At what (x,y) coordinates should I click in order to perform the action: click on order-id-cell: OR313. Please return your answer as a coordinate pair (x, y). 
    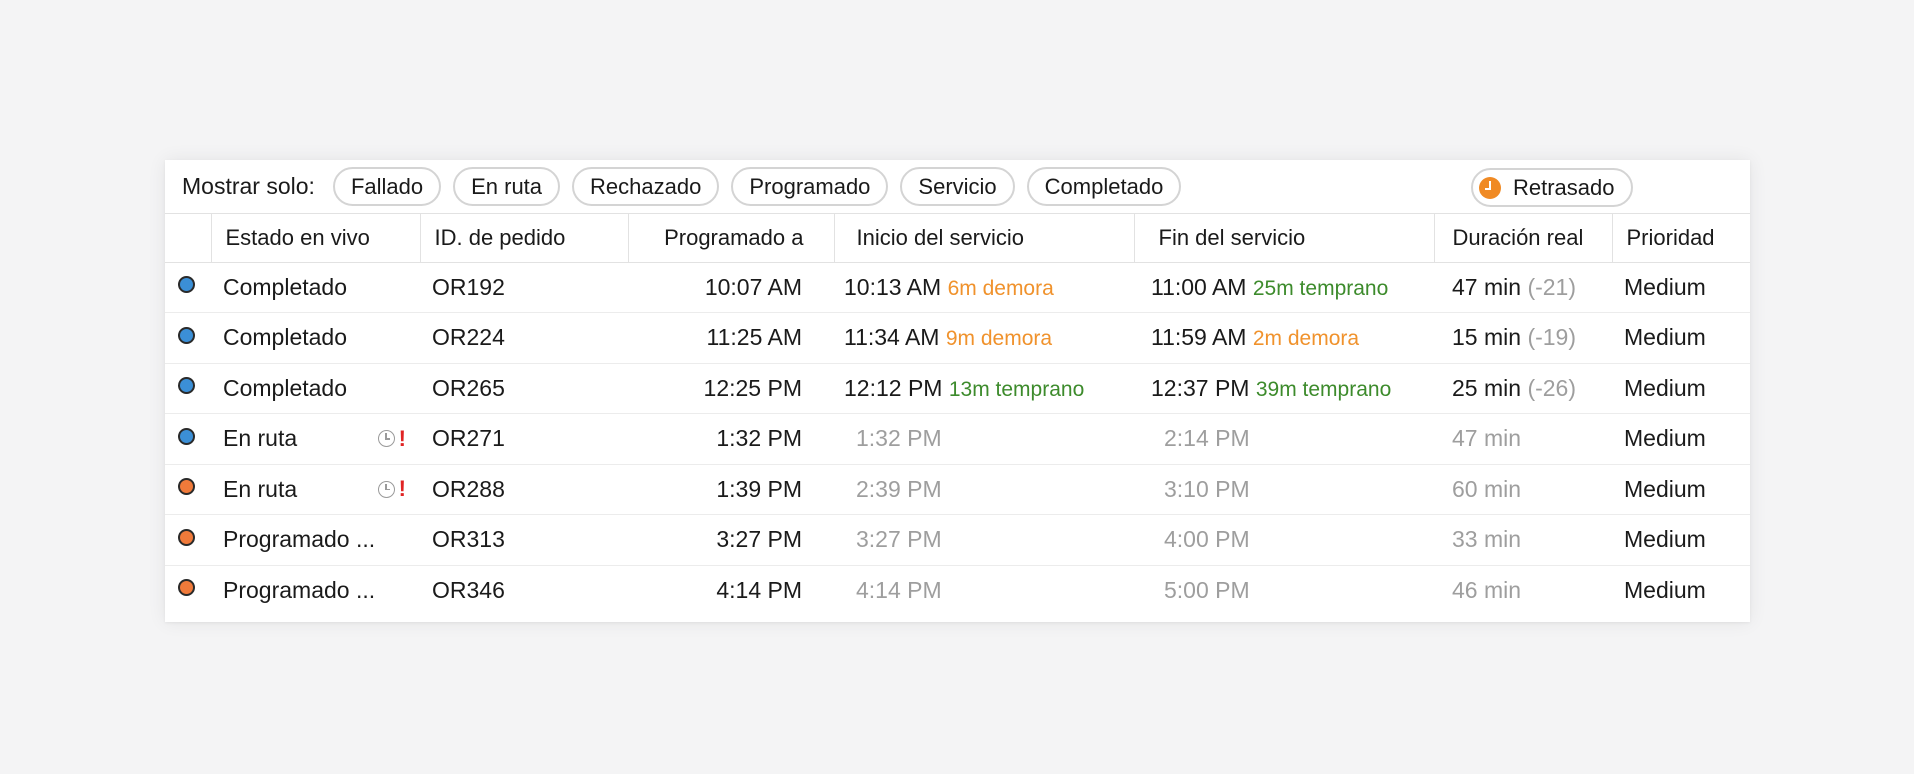
    Looking at the image, I should click on (524, 540).